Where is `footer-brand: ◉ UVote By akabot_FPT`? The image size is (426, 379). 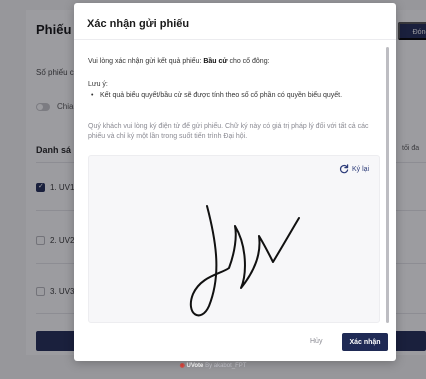 footer-brand: ◉ UVote By akabot_FPT is located at coordinates (213, 365).